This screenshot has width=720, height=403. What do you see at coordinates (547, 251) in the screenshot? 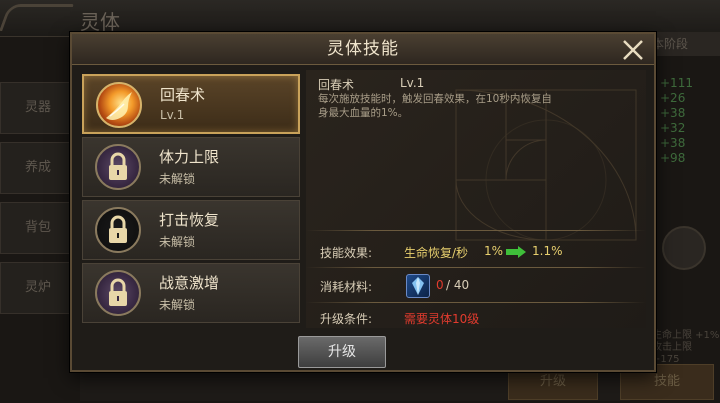
I see `effect-next-value: 1.1%` at bounding box center [547, 251].